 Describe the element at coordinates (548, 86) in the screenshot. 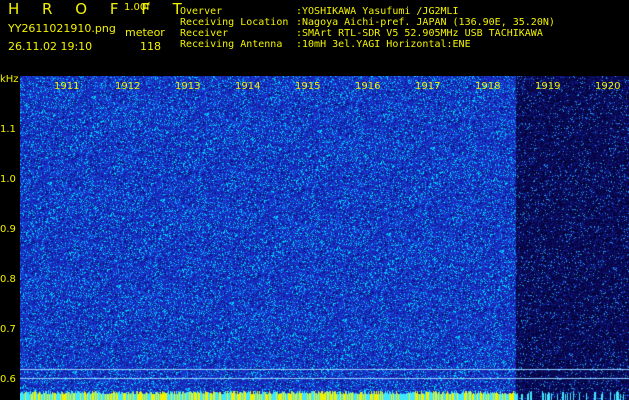

I see `time-label: 1919` at that location.